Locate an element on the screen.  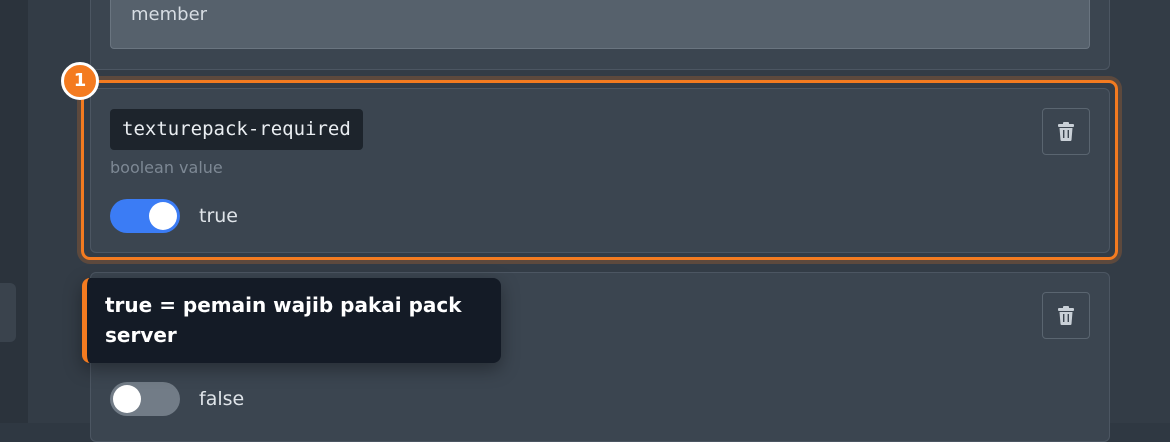
delete-property-button is located at coordinates (1066, 131).